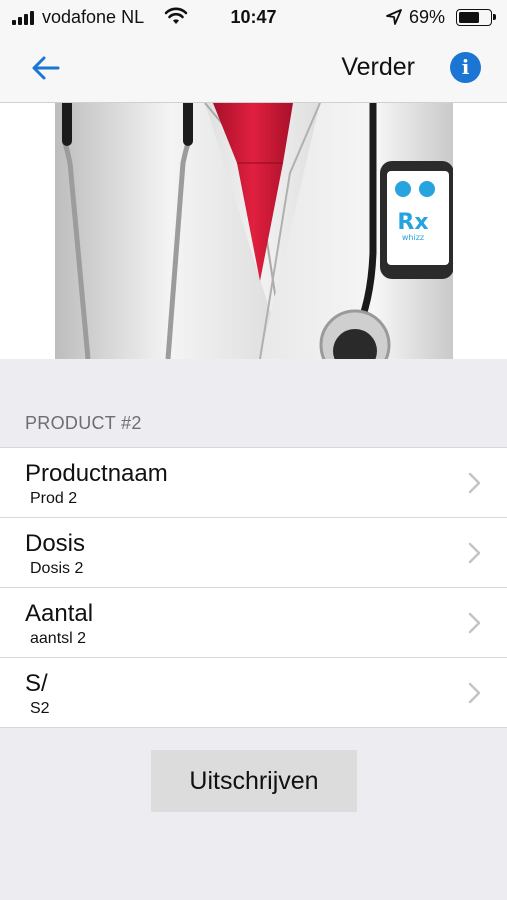  What do you see at coordinates (254, 781) in the screenshot?
I see `uitschrijven-button: Uitschrijven` at bounding box center [254, 781].